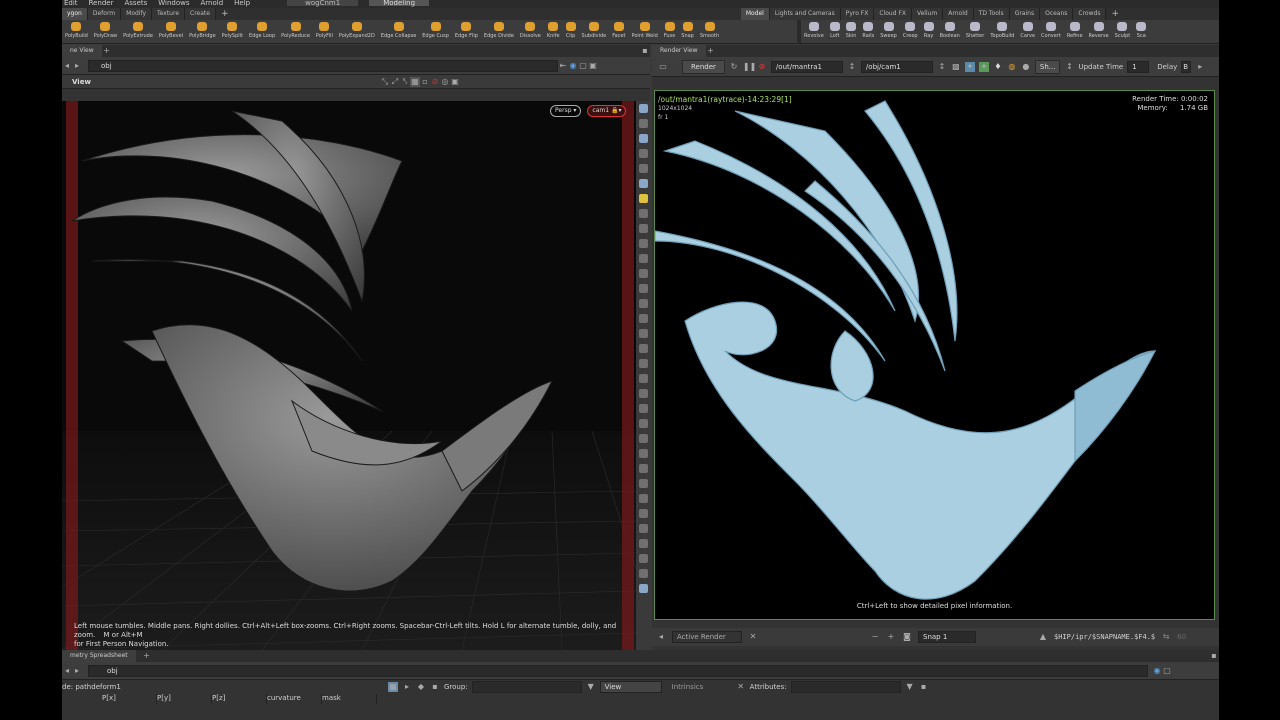 This screenshot has width=1280, height=720. I want to click on camera-menu: cam1 🔒▾, so click(607, 111).